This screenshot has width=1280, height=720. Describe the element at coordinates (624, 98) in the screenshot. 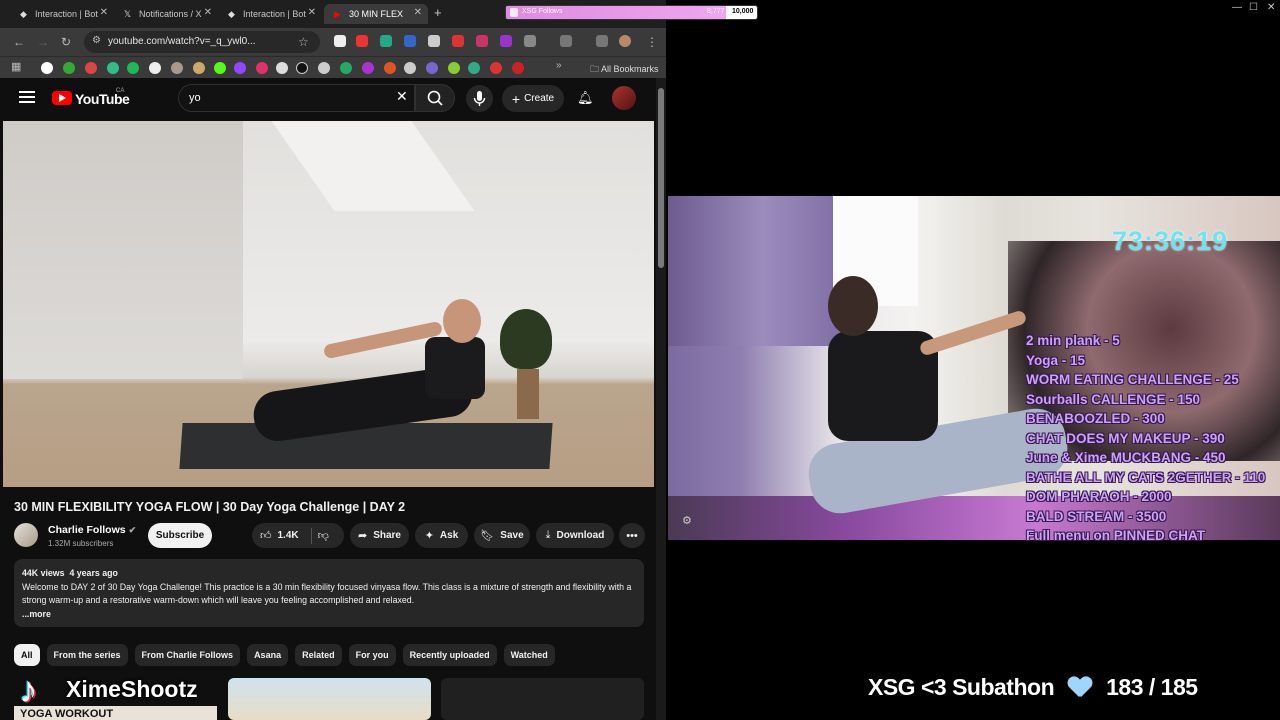

I see `account-avatar` at that location.